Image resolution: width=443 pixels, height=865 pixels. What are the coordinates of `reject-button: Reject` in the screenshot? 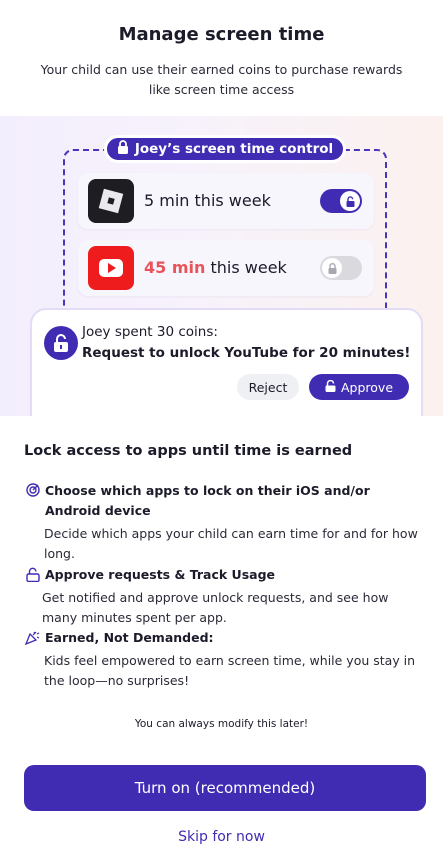 It's located at (268, 387).